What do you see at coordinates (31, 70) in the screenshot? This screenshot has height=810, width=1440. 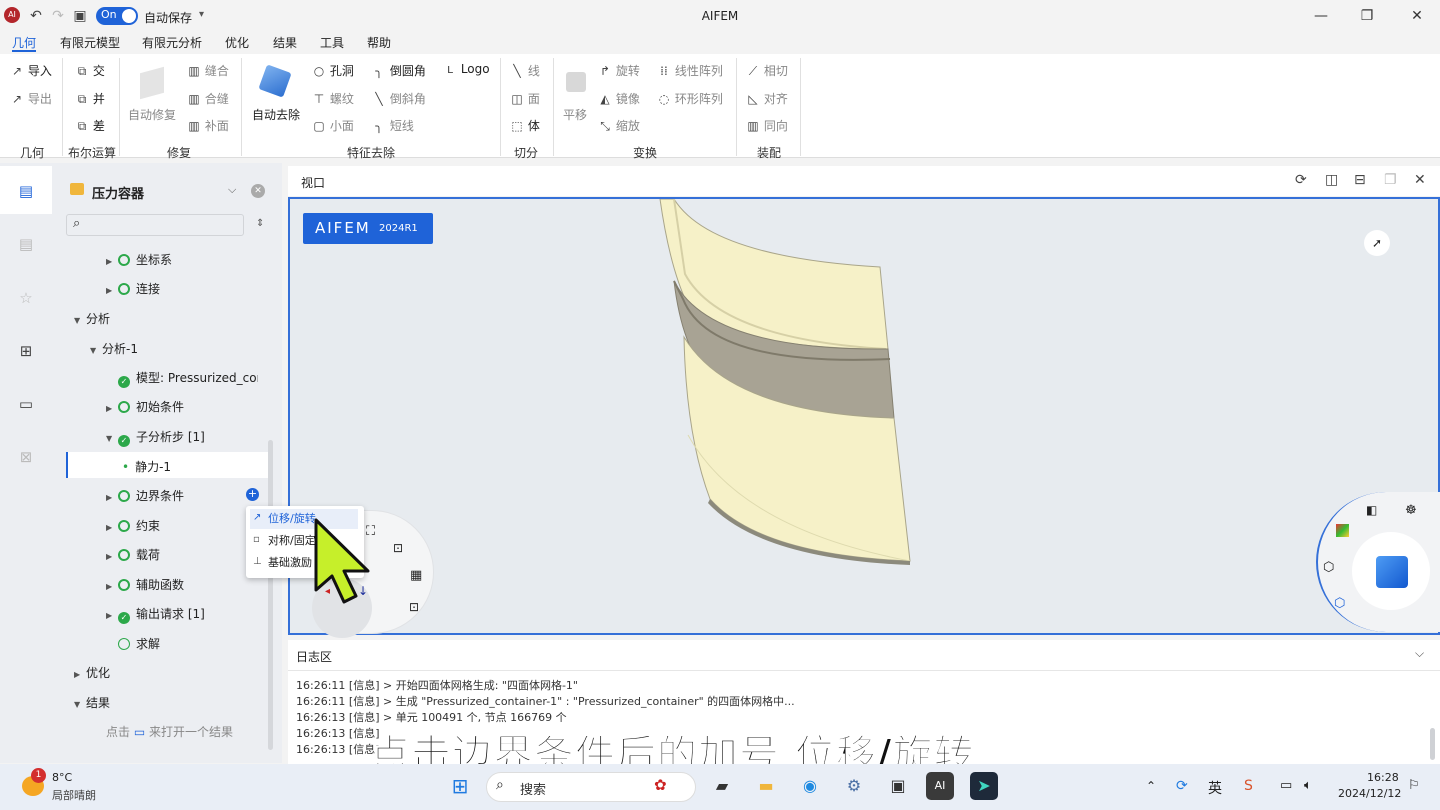 I see `import-button: ↗ 导入` at bounding box center [31, 70].